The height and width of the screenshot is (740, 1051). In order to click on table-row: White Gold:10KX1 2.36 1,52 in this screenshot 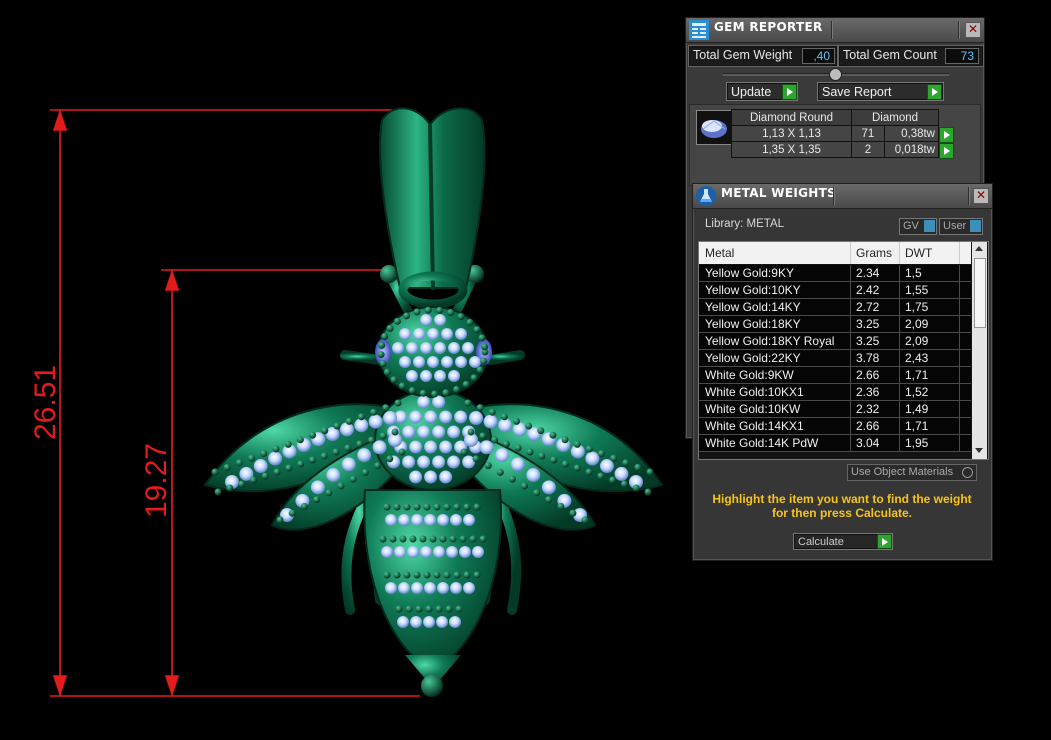, I will do `click(835, 392)`.